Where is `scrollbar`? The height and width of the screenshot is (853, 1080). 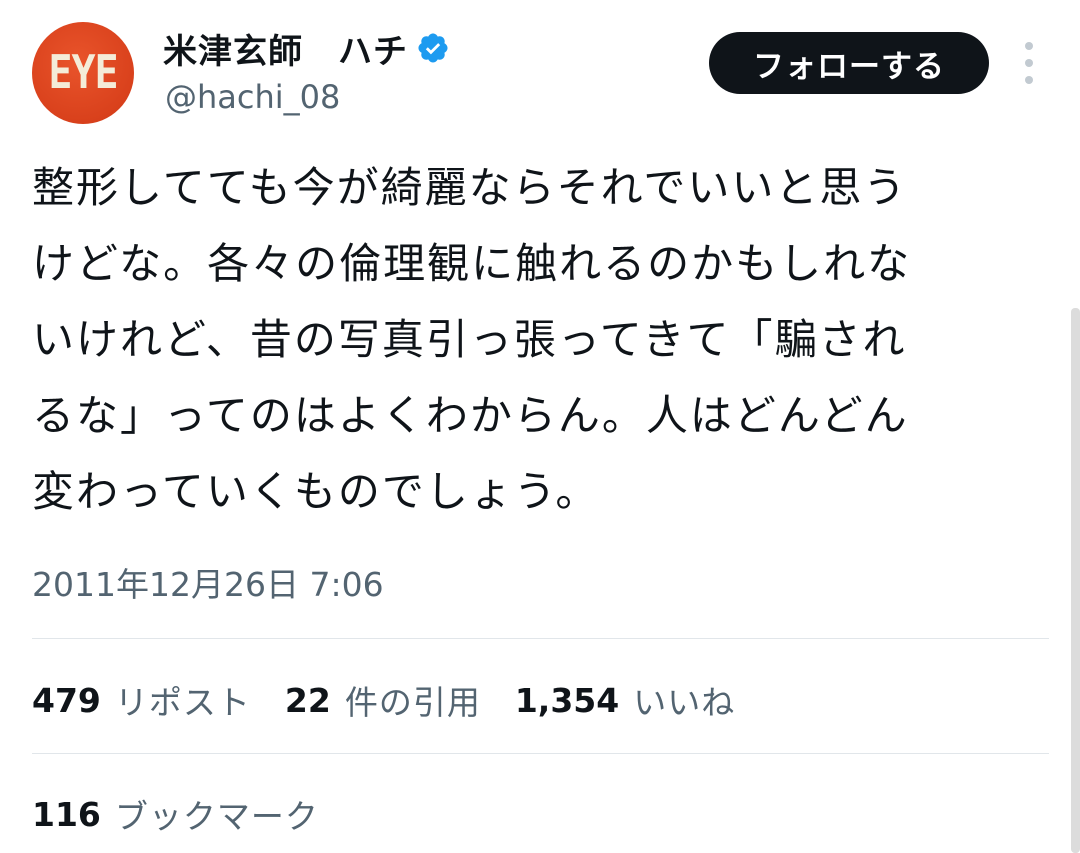 scrollbar is located at coordinates (1075, 580).